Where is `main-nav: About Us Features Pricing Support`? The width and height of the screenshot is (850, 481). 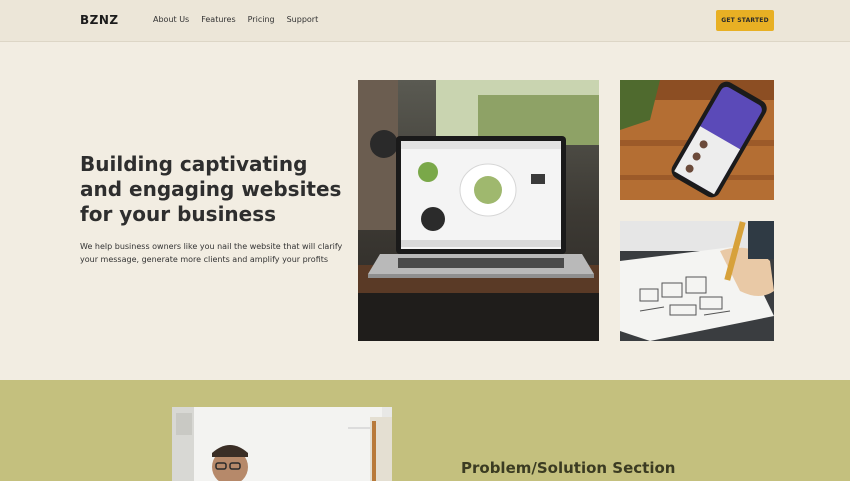
main-nav: About Us Features Pricing Support is located at coordinates (235, 19).